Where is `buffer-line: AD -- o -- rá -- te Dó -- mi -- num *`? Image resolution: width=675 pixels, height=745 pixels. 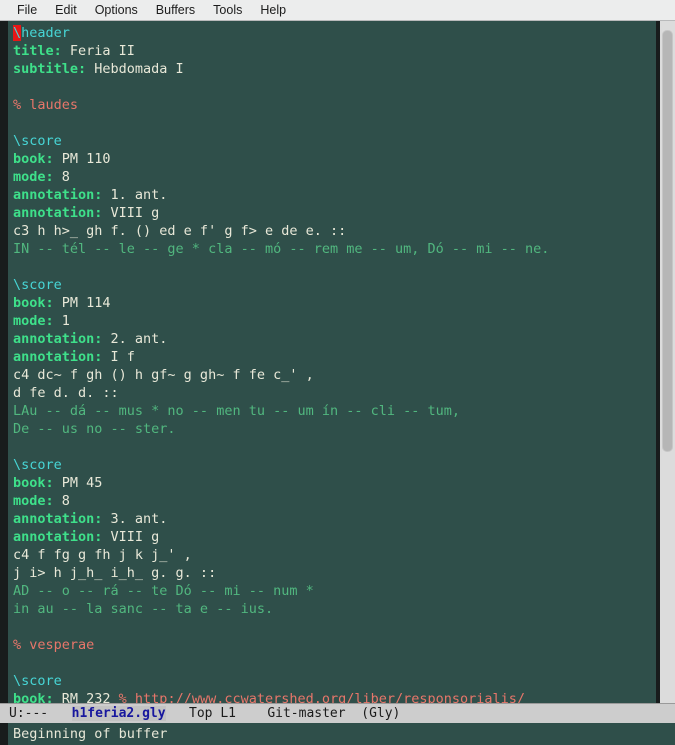
buffer-line: AD -- o -- rá -- te Dó -- mi -- num * is located at coordinates (332, 591).